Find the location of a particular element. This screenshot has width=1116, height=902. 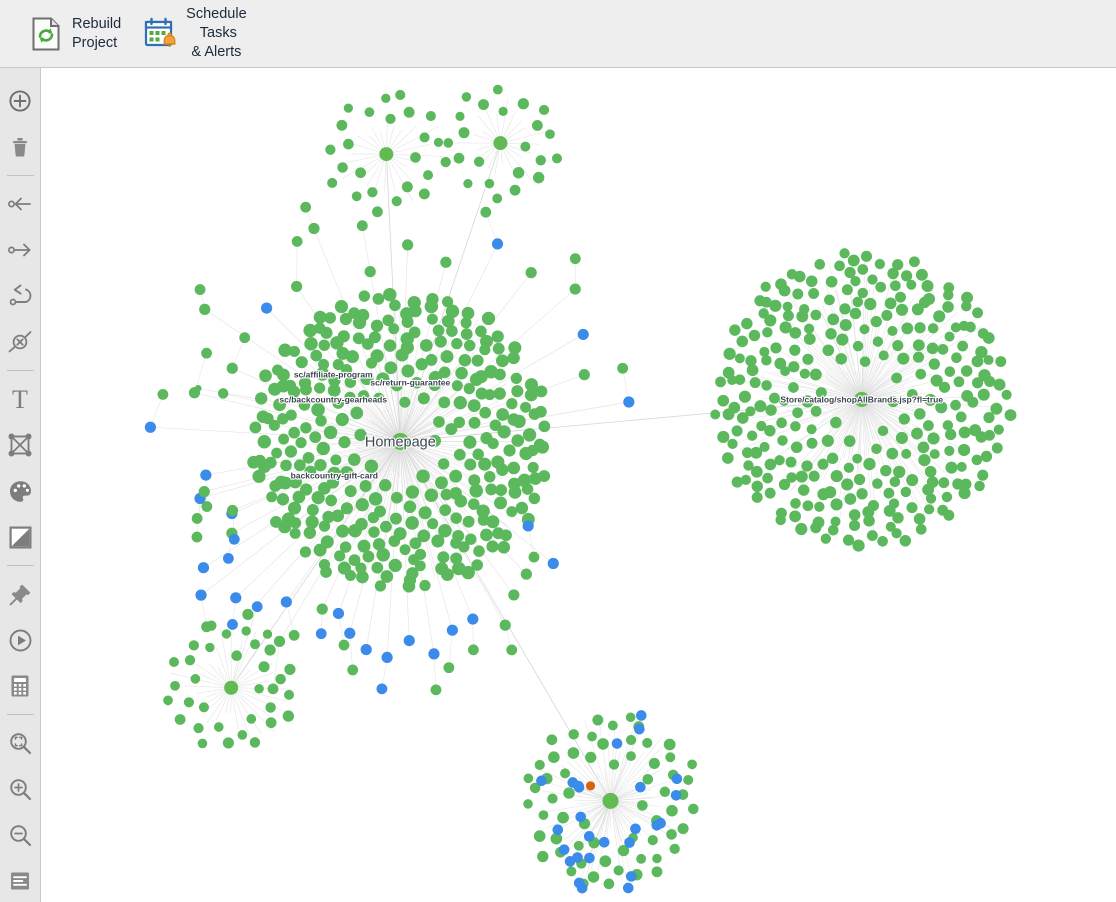

graph-node-error is located at coordinates (590, 786).